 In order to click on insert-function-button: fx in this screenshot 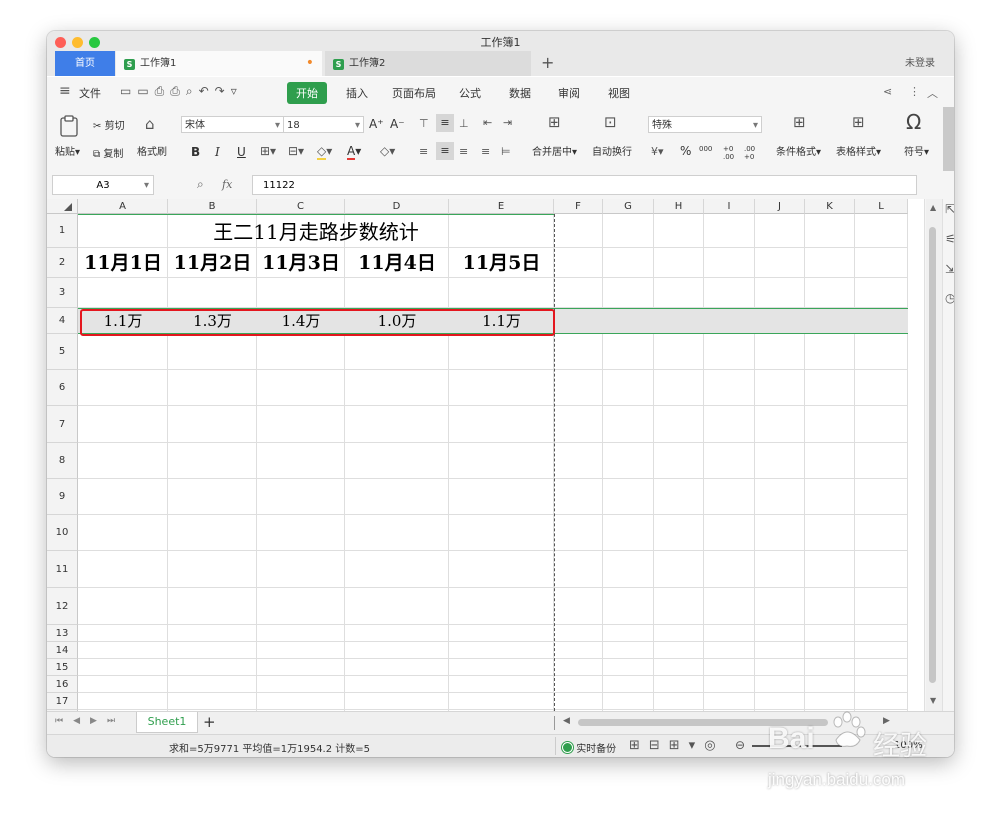, I will do `click(227, 184)`.